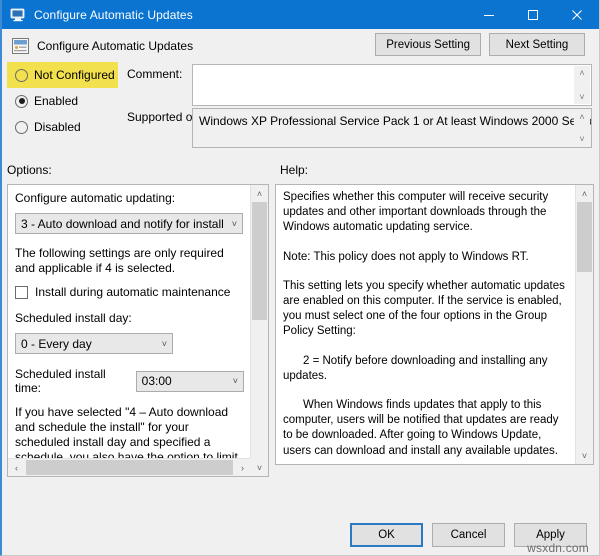 This screenshot has width=600, height=556. Describe the element at coordinates (20, 45) in the screenshot. I see `policy-document-icon` at that location.